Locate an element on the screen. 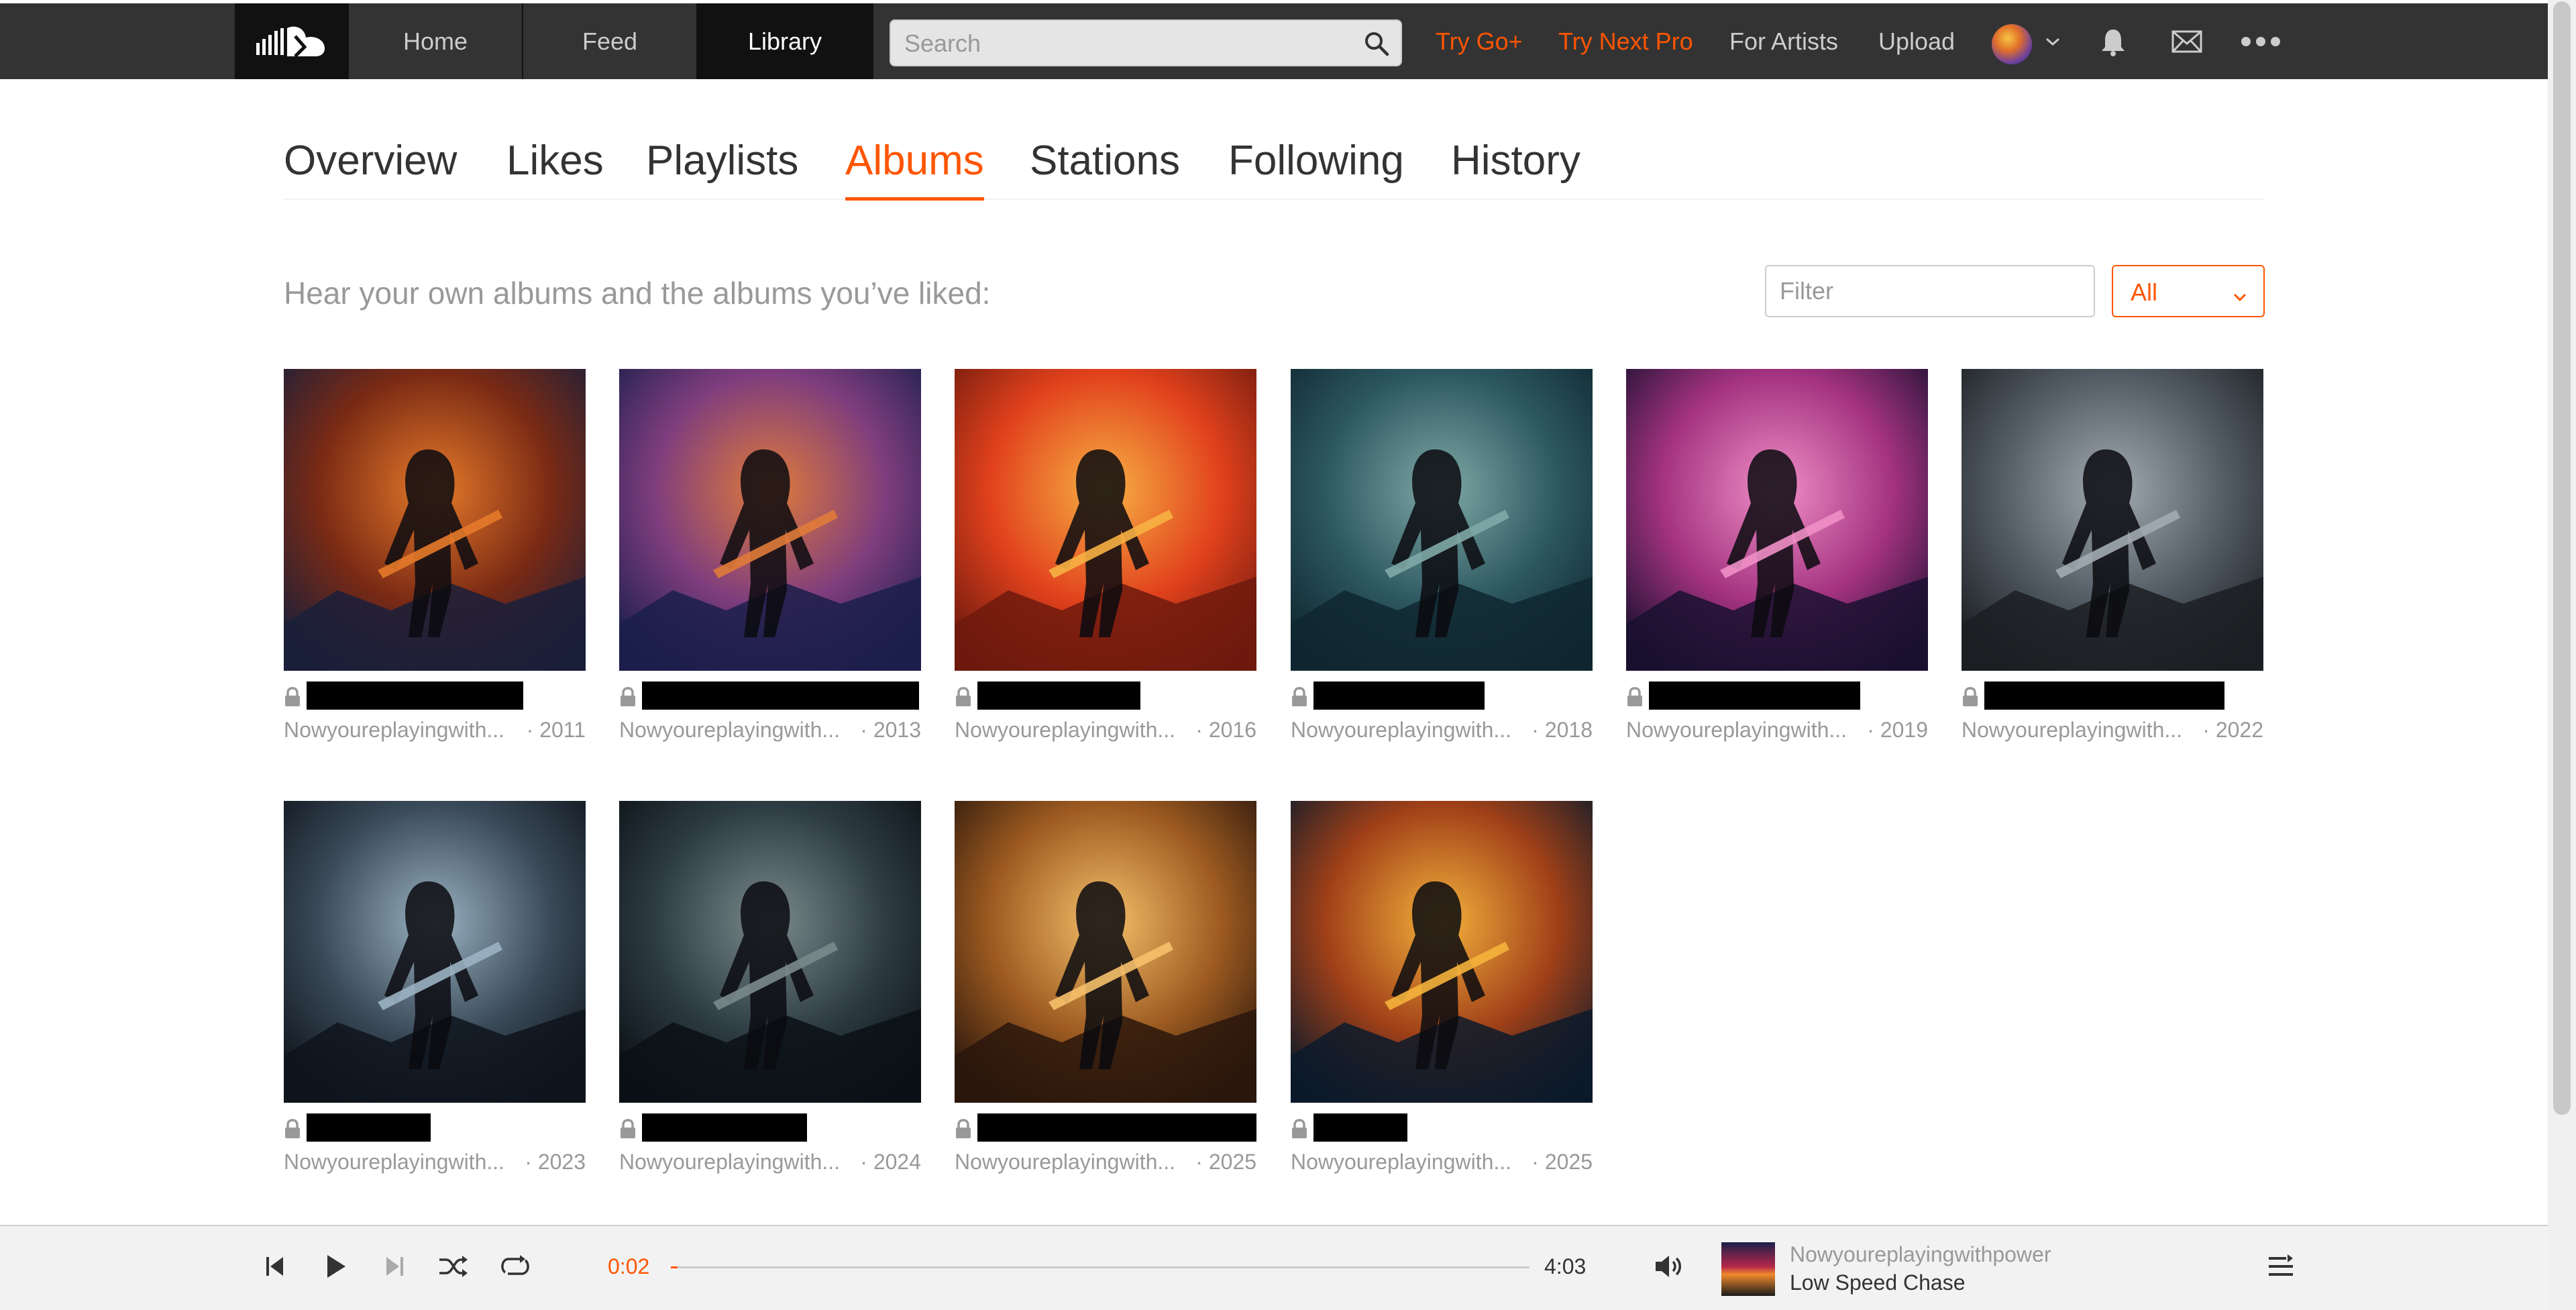 The width and height of the screenshot is (2576, 1310). tab-stations: Stations is located at coordinates (1105, 165).